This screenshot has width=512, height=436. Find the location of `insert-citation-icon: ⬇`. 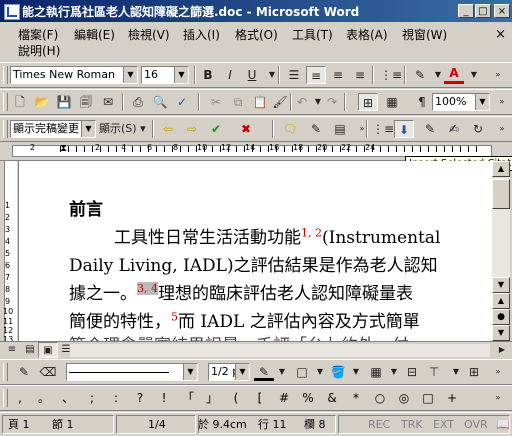

insert-citation-icon: ⬇ is located at coordinates (404, 129).